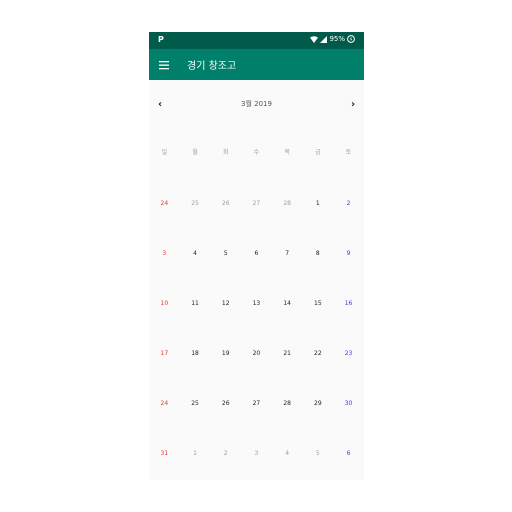  I want to click on weekday-label: 토, so click(348, 152).